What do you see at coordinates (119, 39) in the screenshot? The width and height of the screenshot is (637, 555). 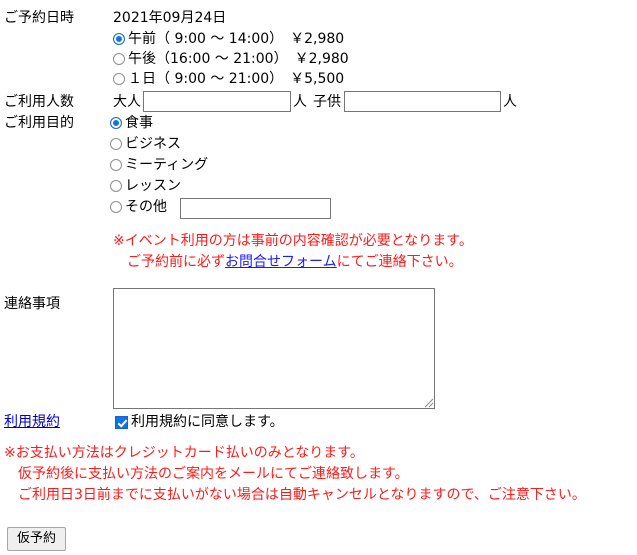 I see `radio-morning` at bounding box center [119, 39].